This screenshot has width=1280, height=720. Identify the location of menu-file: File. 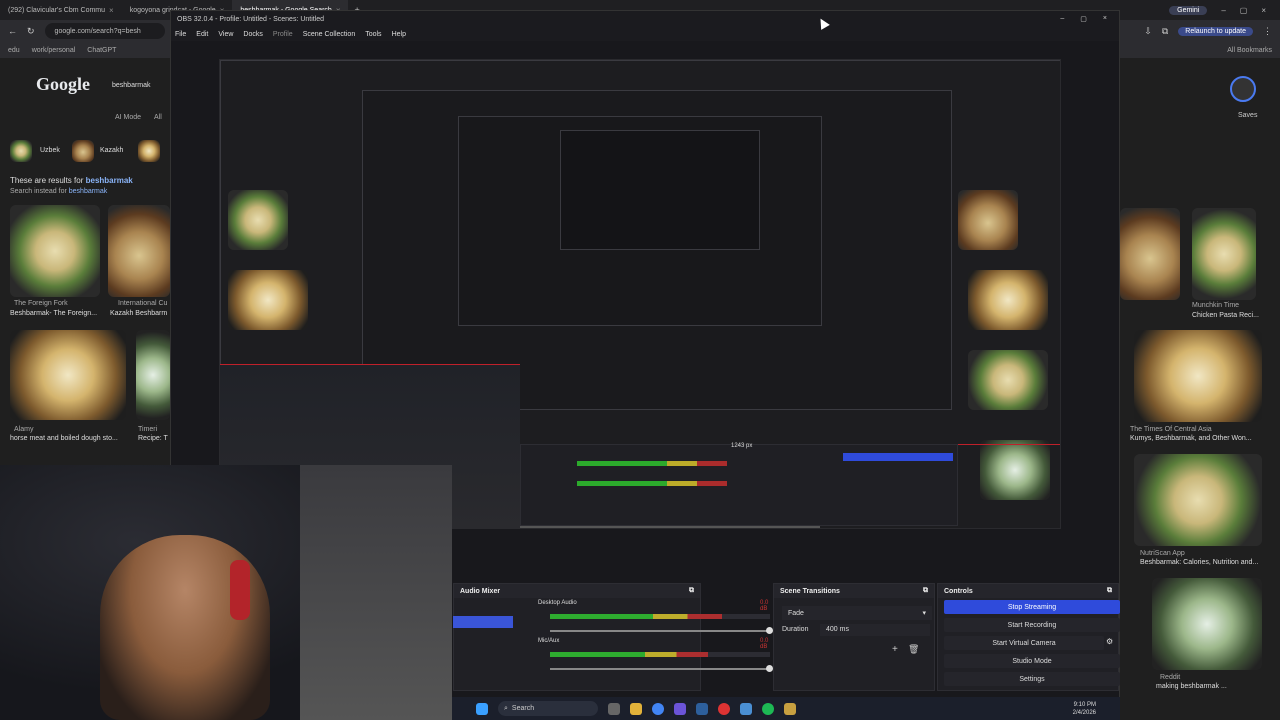
(180, 34).